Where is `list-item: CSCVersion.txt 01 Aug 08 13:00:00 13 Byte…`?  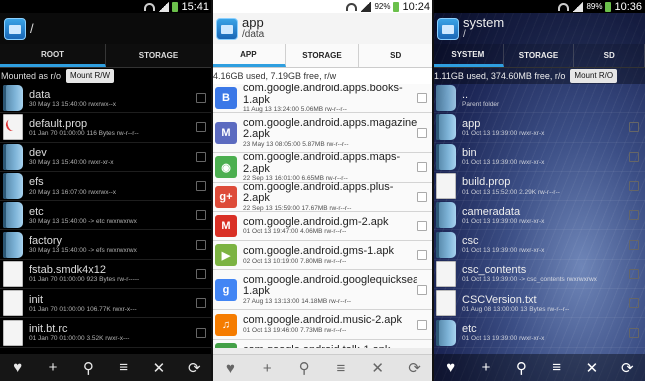 list-item: CSCVersion.txt 01 Aug 08 13:00:00 13 Byte… is located at coordinates (539, 304).